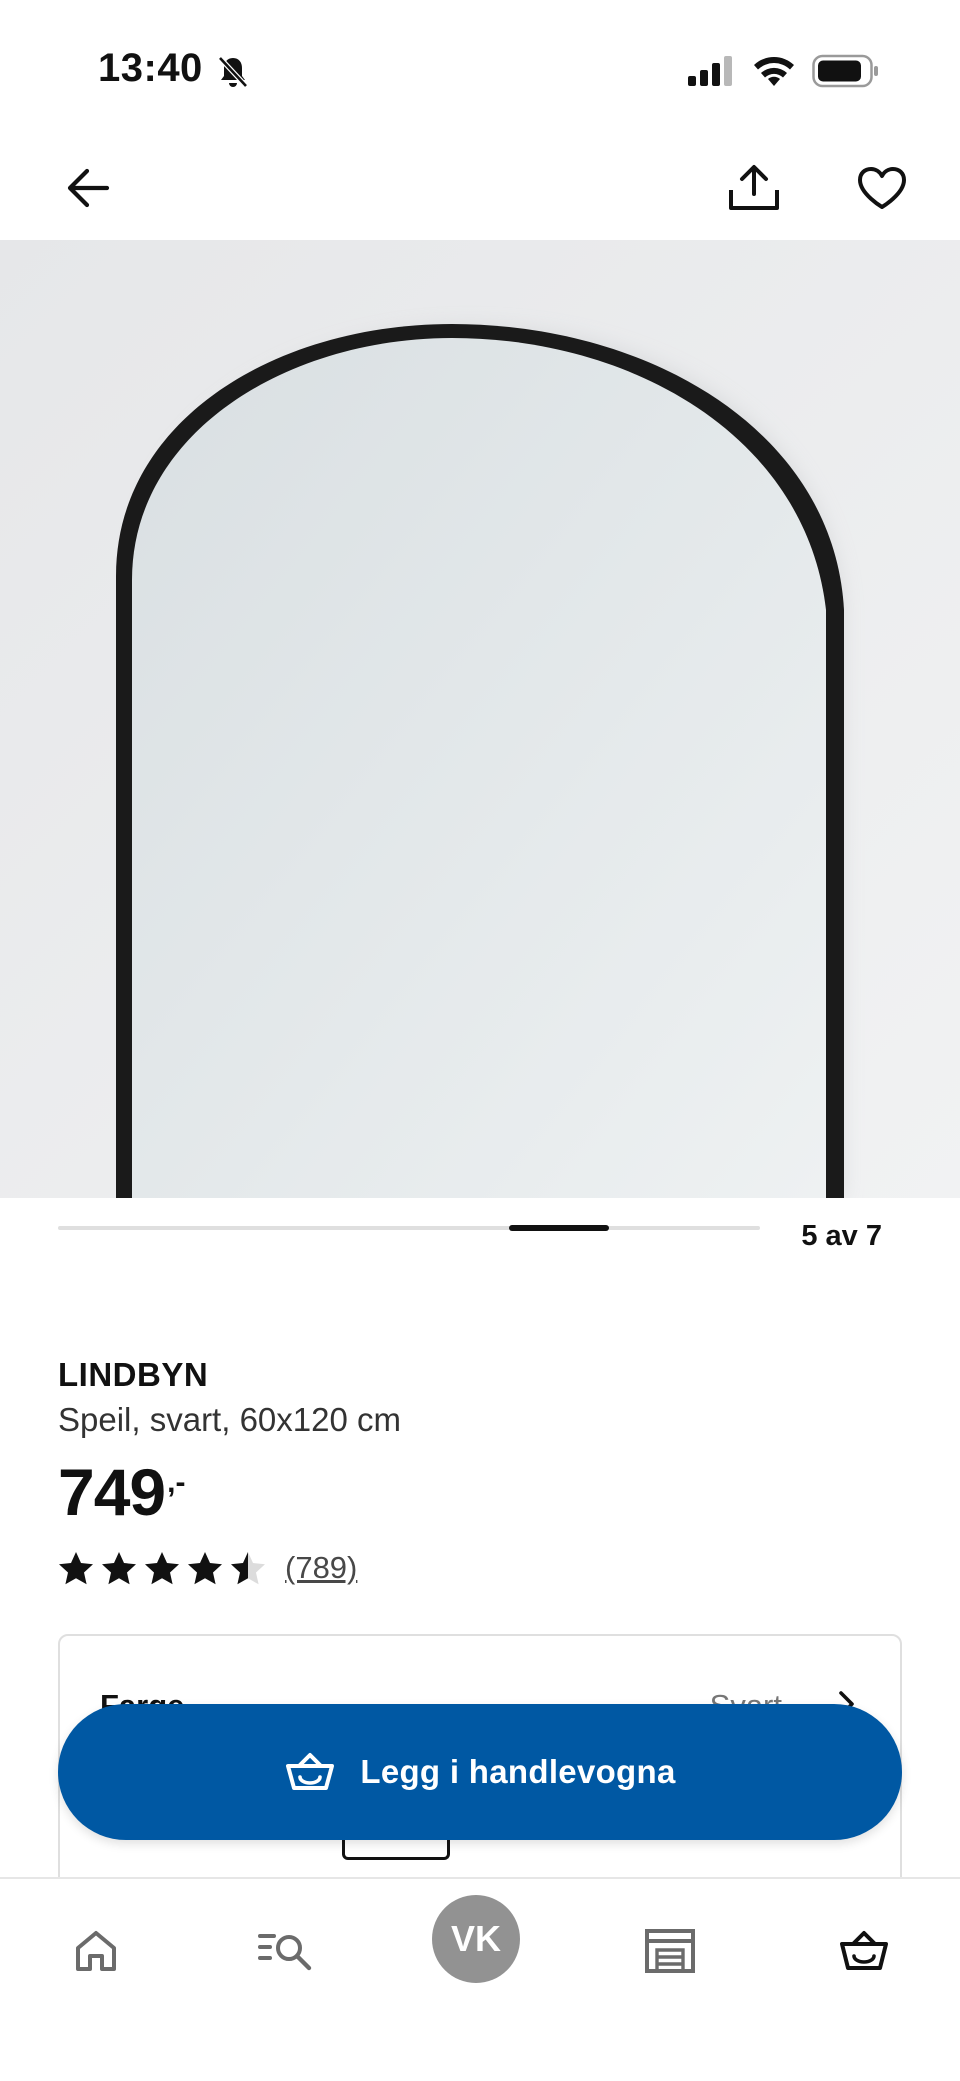 The height and width of the screenshot is (2081, 960). I want to click on carousel-progress-indicator, so click(559, 1228).